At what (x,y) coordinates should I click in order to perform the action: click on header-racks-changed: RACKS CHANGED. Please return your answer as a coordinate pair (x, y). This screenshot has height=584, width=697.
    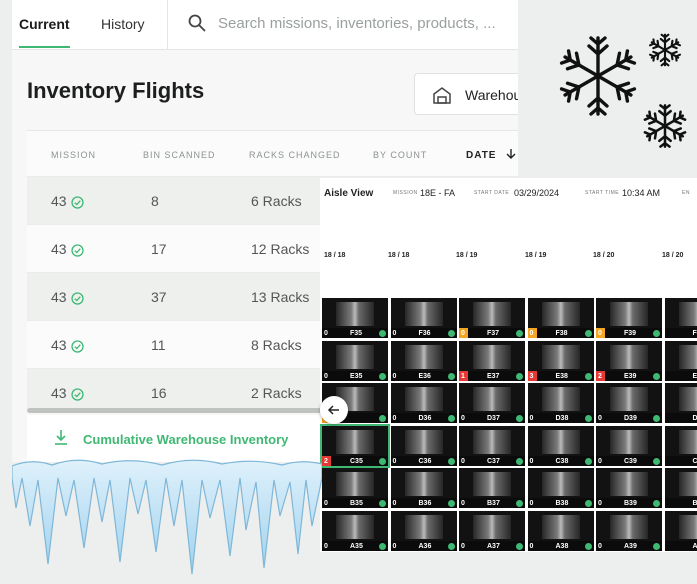
    Looking at the image, I should click on (295, 155).